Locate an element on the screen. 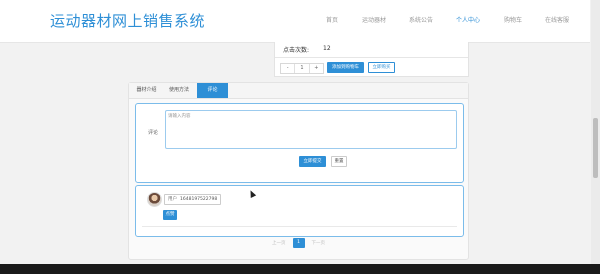 The width and height of the screenshot is (600, 274). next-page-button: 下一页 is located at coordinates (319, 243).